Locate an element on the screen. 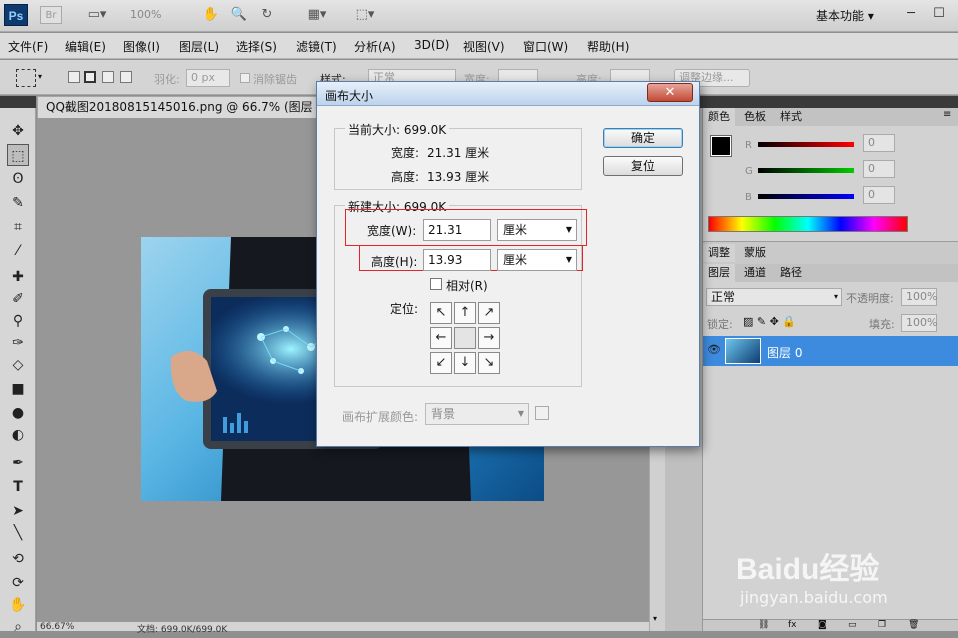  relative-checkbox is located at coordinates (436, 284).